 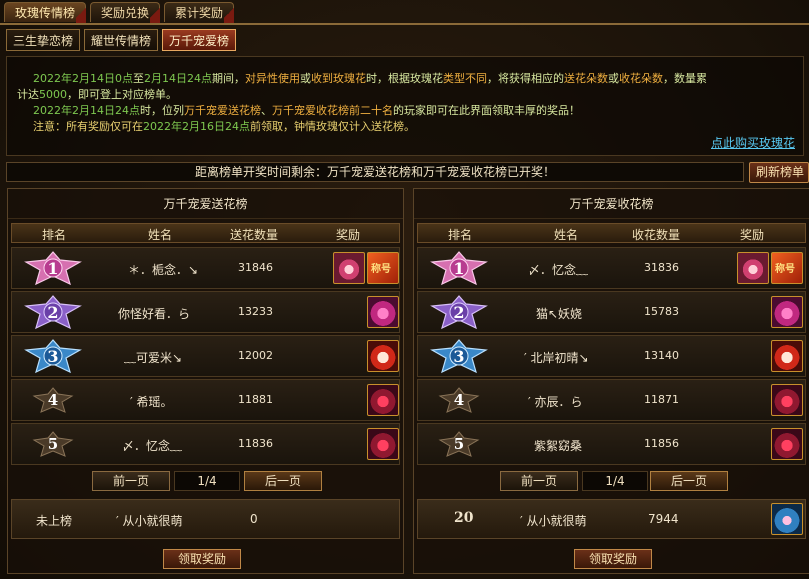 I want to click on tab-label: 奖励兑换, so click(x=125, y=13).